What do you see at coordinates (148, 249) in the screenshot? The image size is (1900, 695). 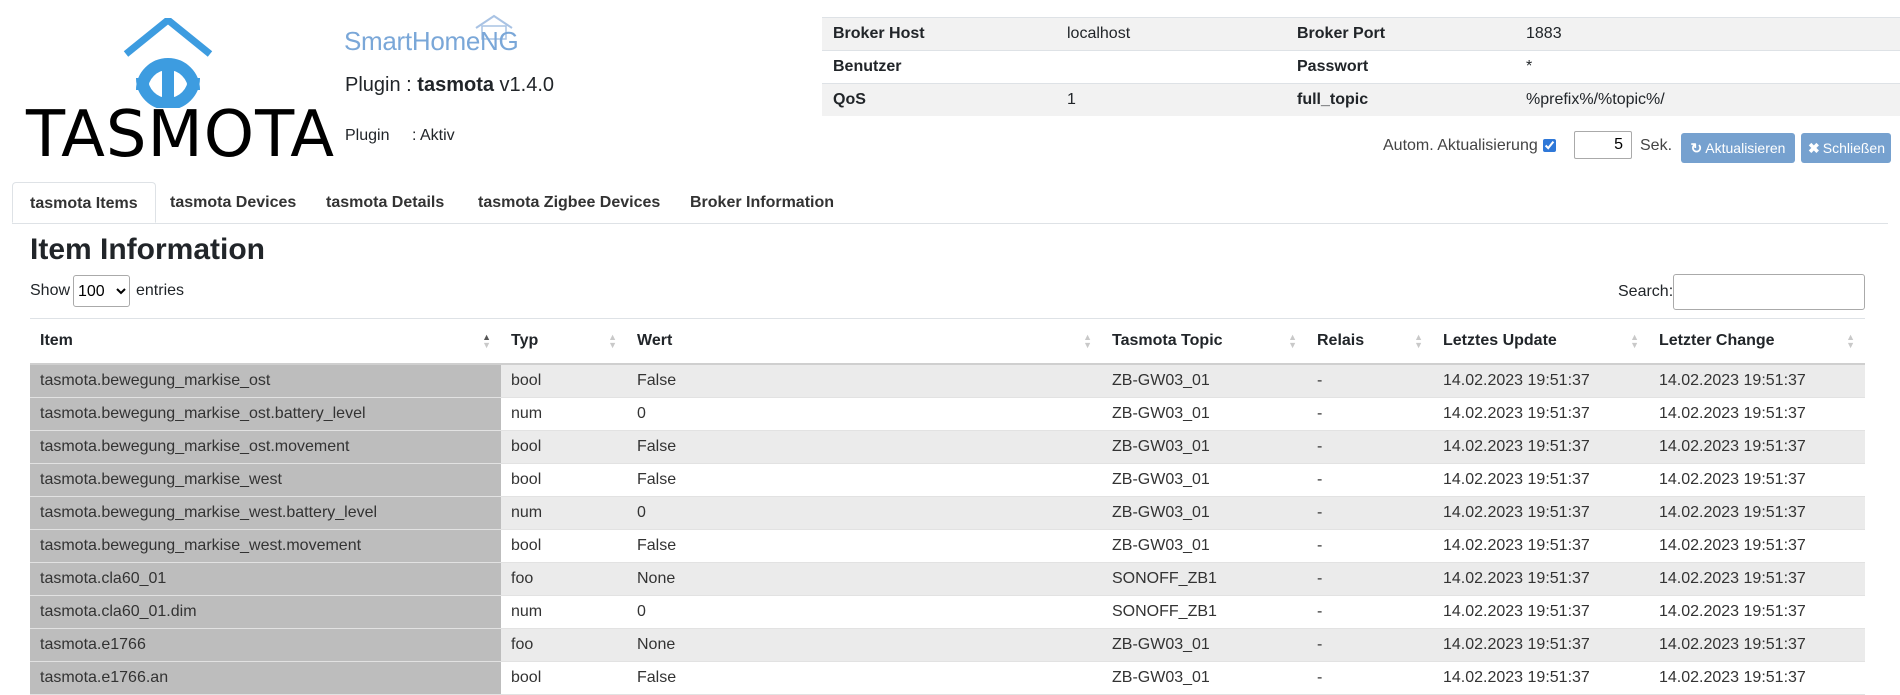 I see `section-heading: Item Information` at bounding box center [148, 249].